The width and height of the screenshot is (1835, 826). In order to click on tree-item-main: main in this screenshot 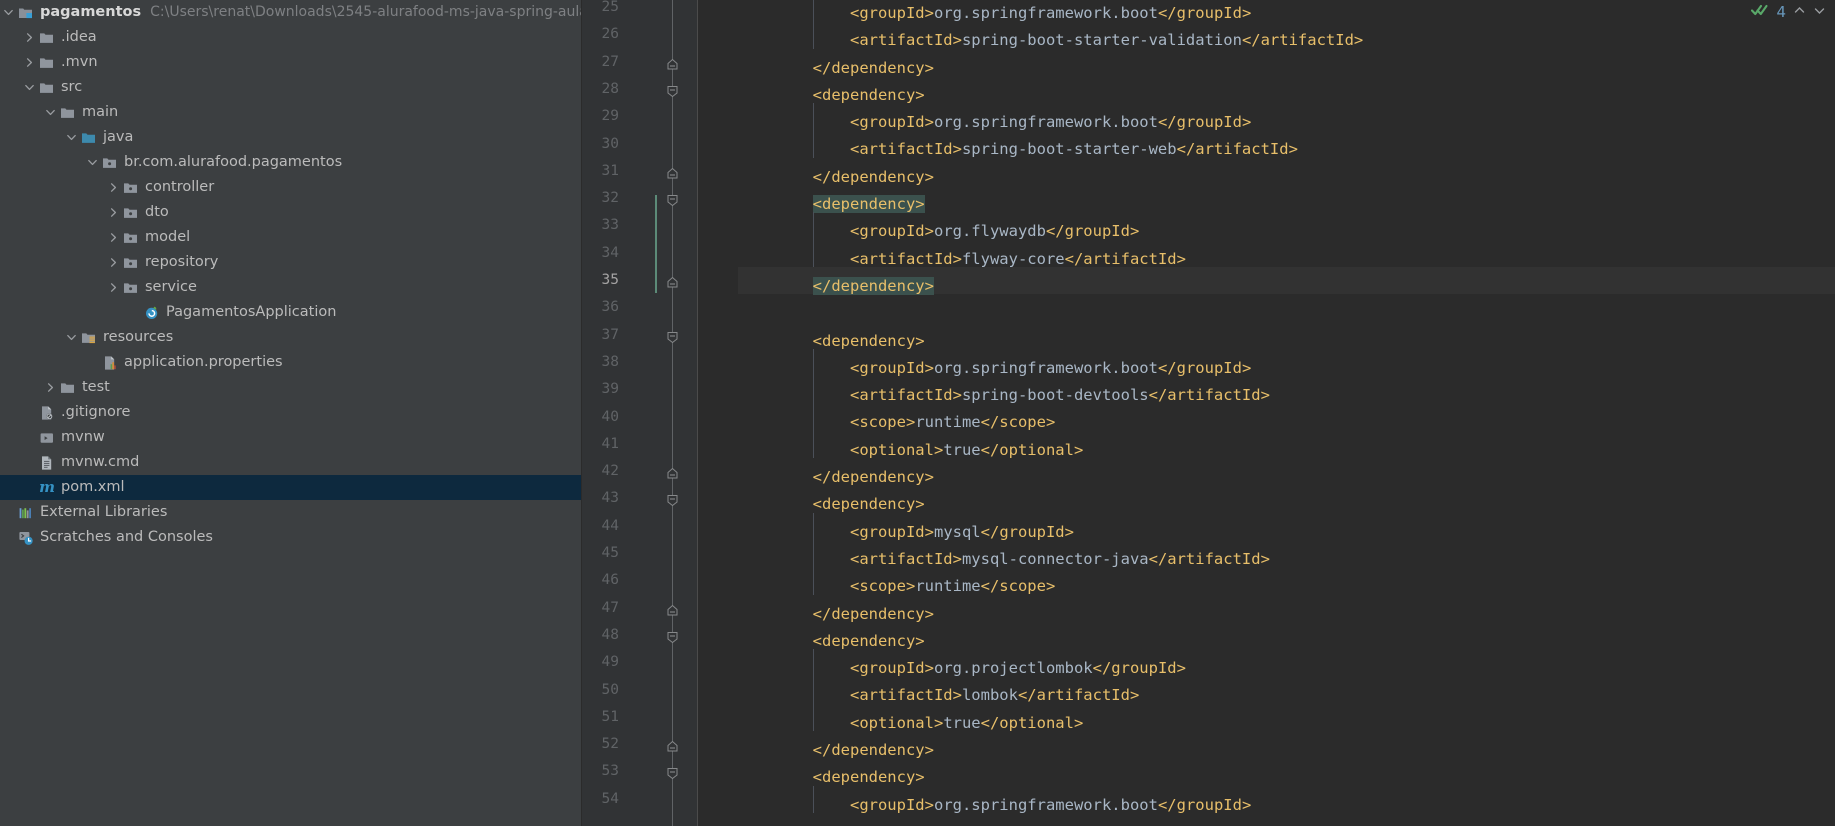, I will do `click(291, 112)`.